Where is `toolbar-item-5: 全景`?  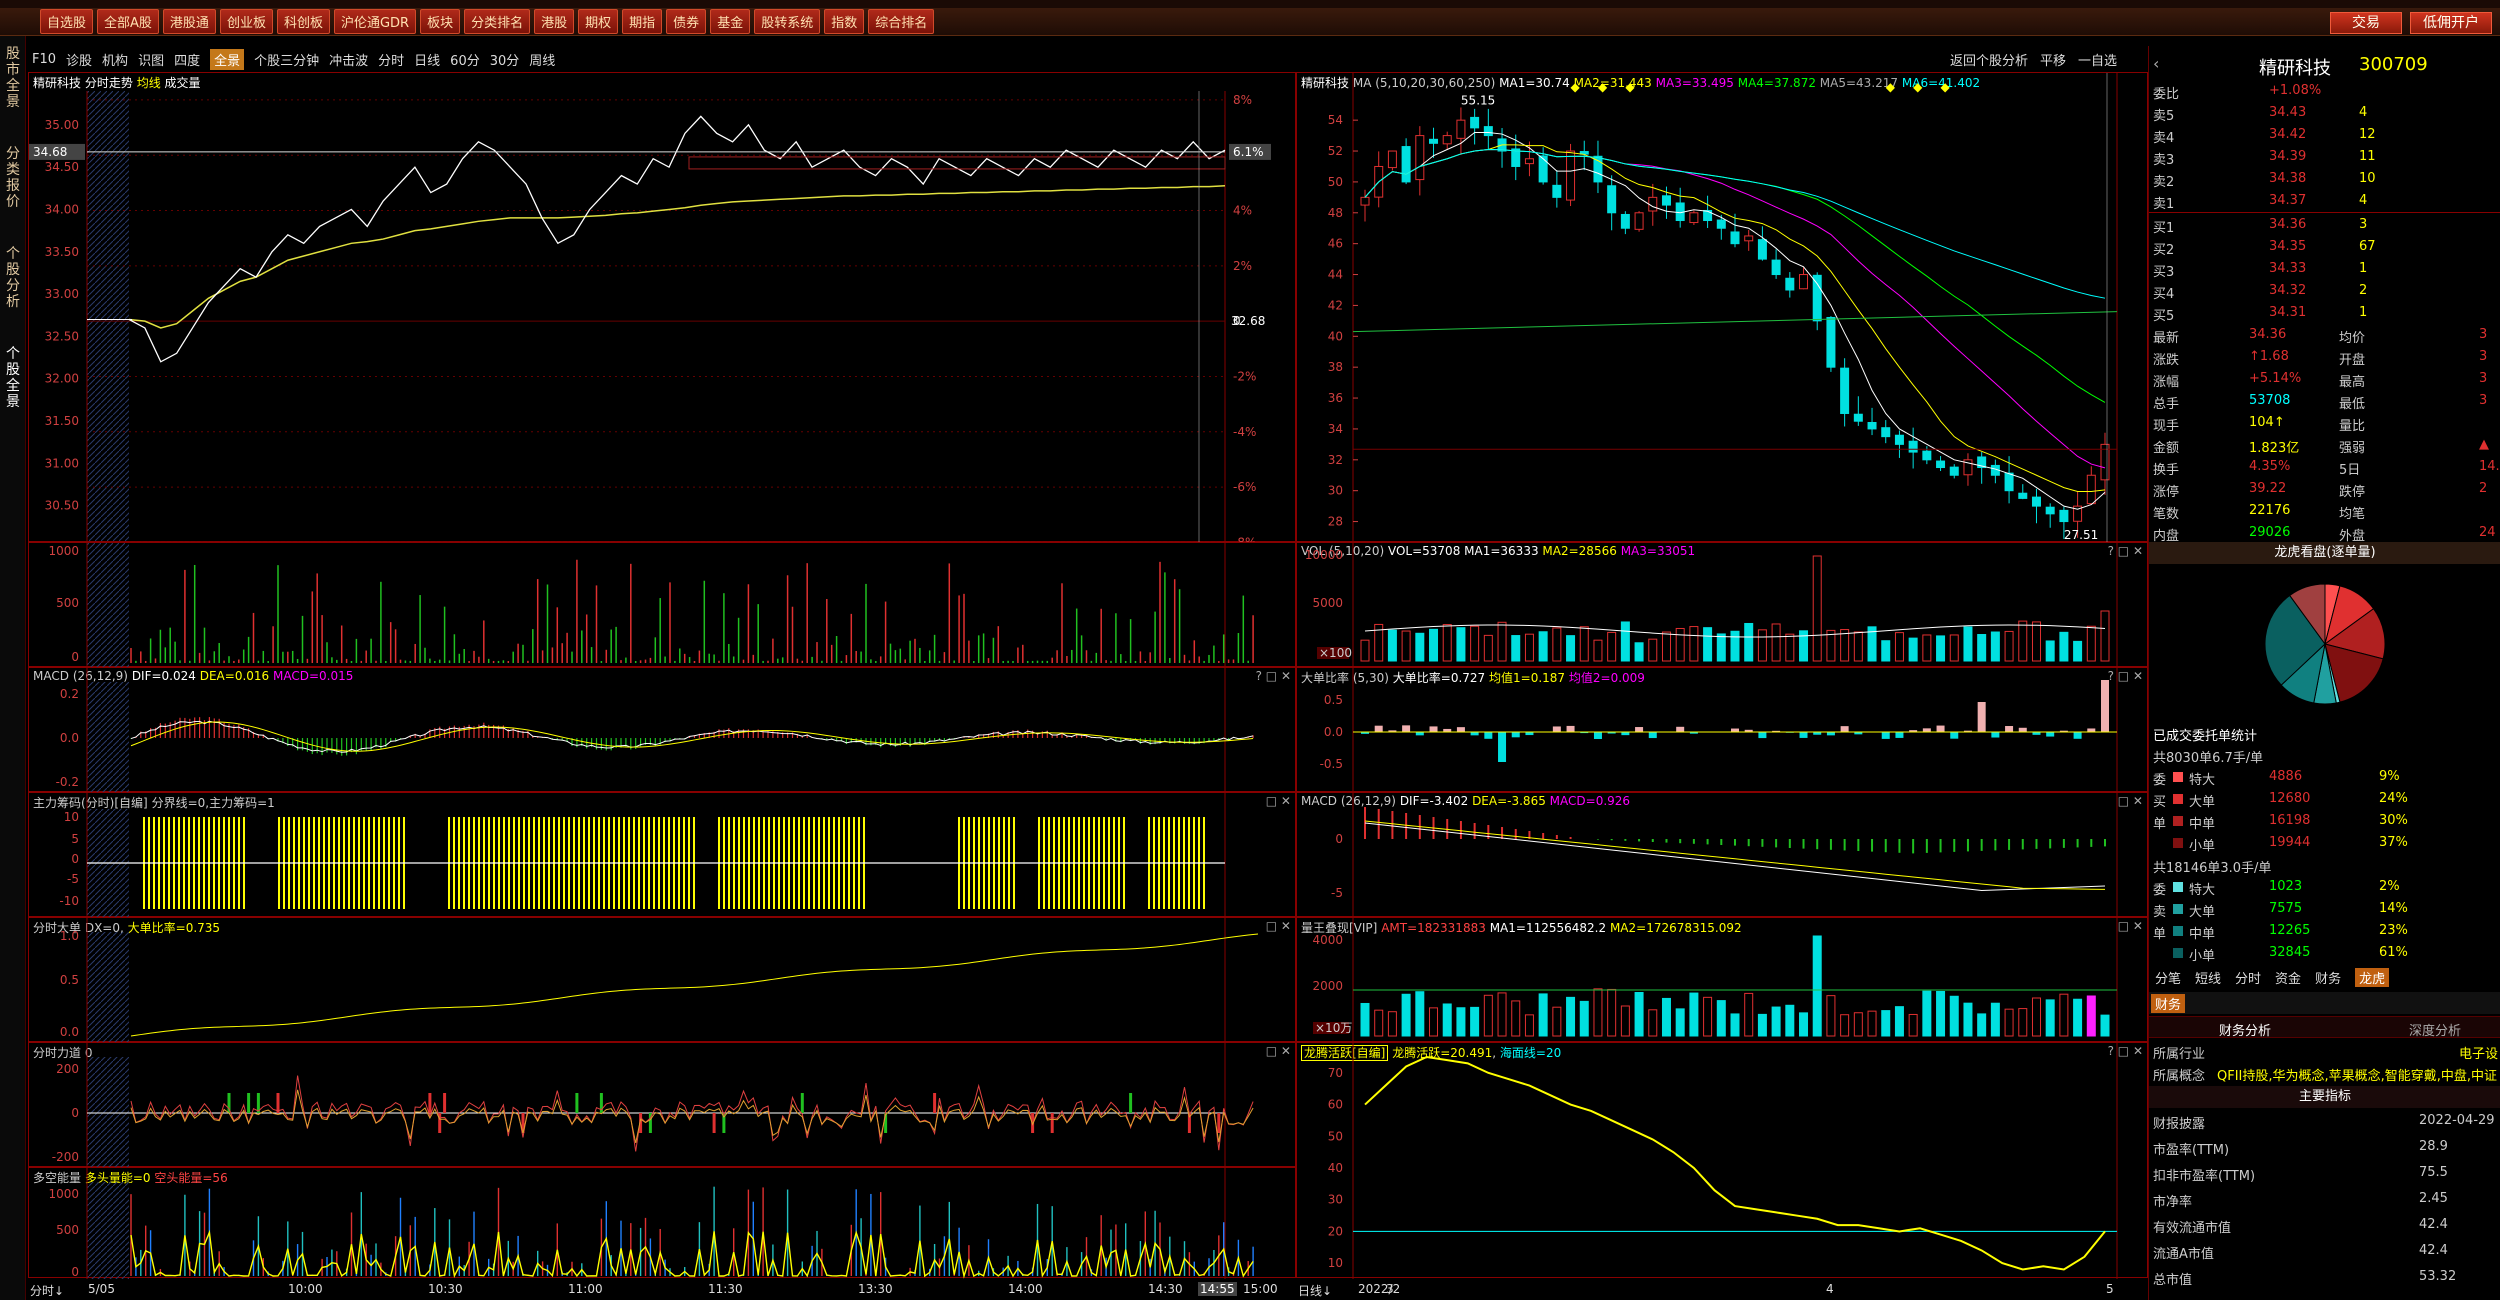
toolbar-item-5: 全景 is located at coordinates (227, 59).